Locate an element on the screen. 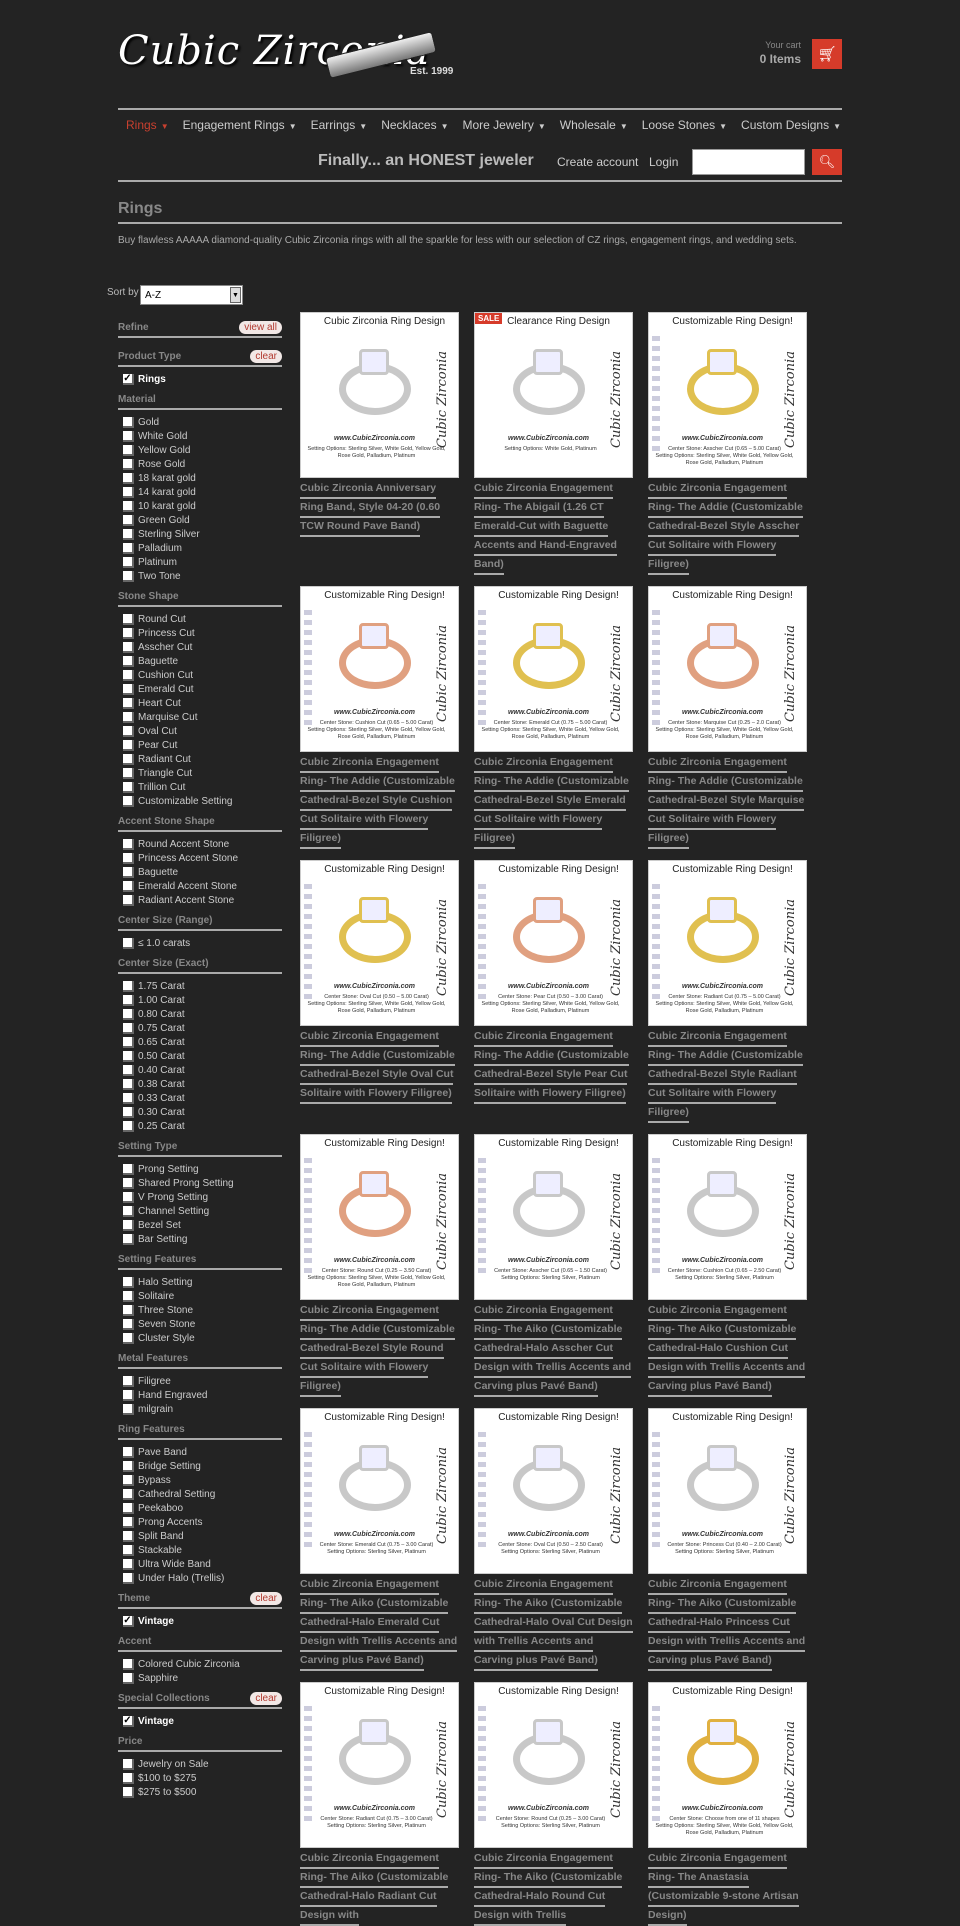 The image size is (960, 1926). cart-button: 🛒︎ is located at coordinates (827, 54).